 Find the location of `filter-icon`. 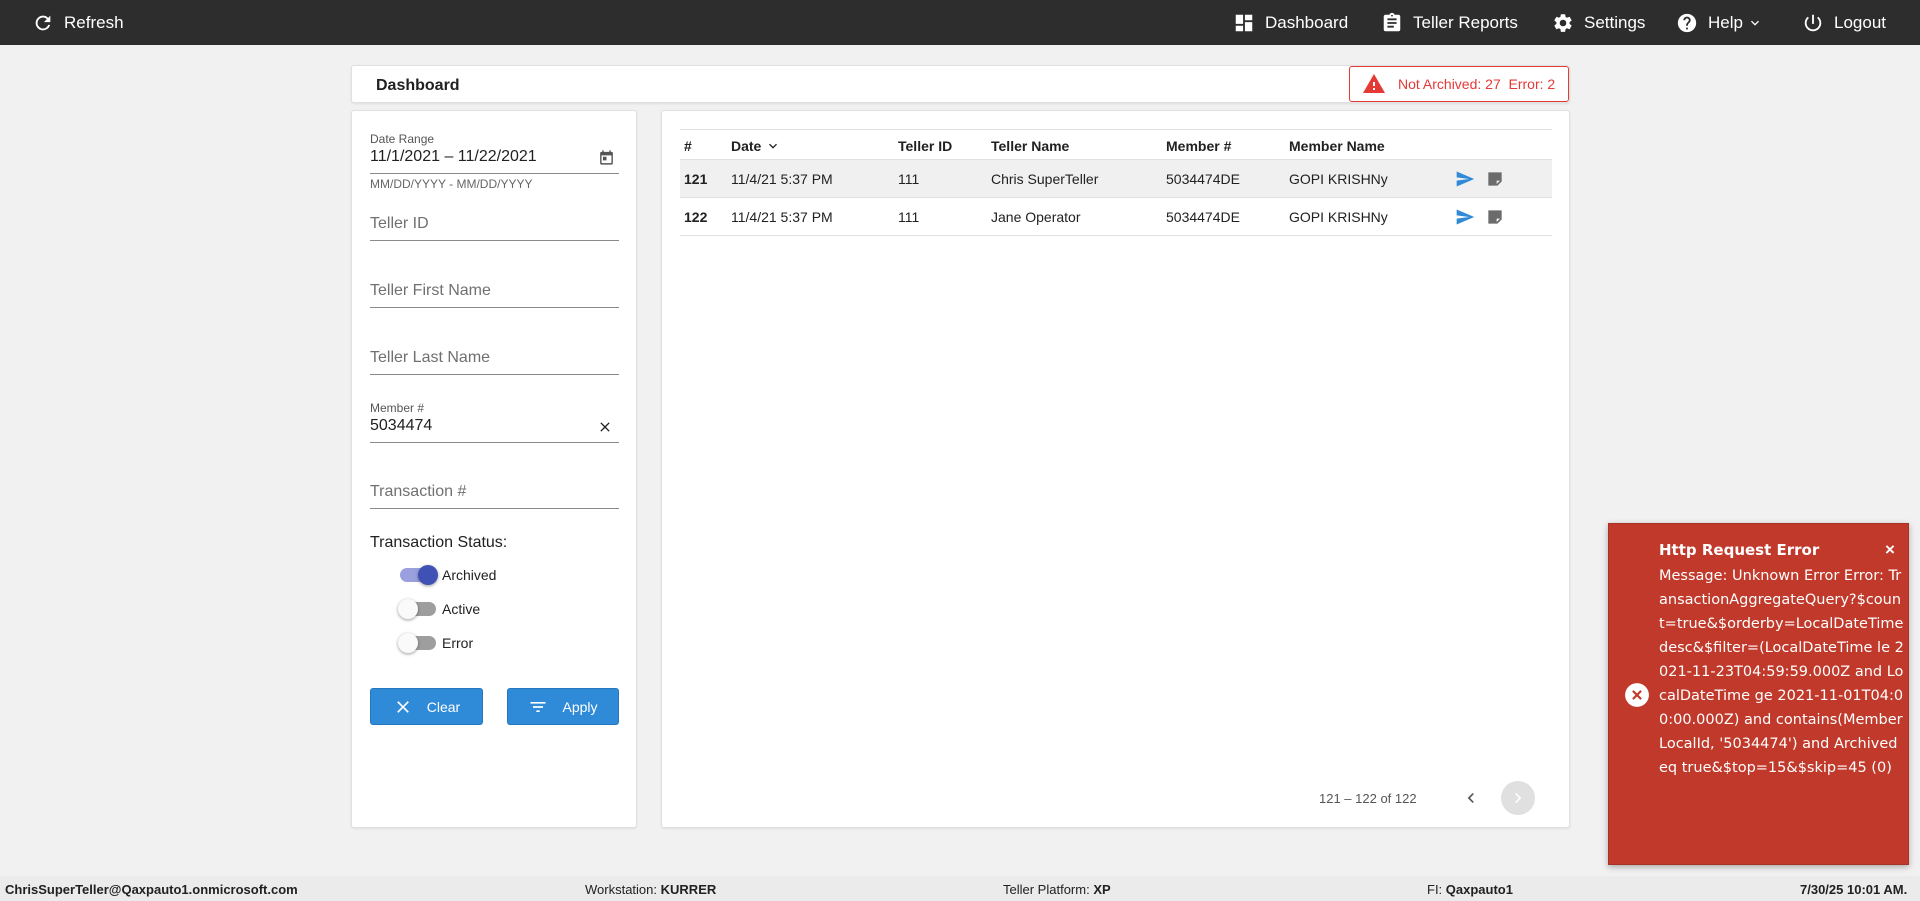

filter-icon is located at coordinates (538, 706).